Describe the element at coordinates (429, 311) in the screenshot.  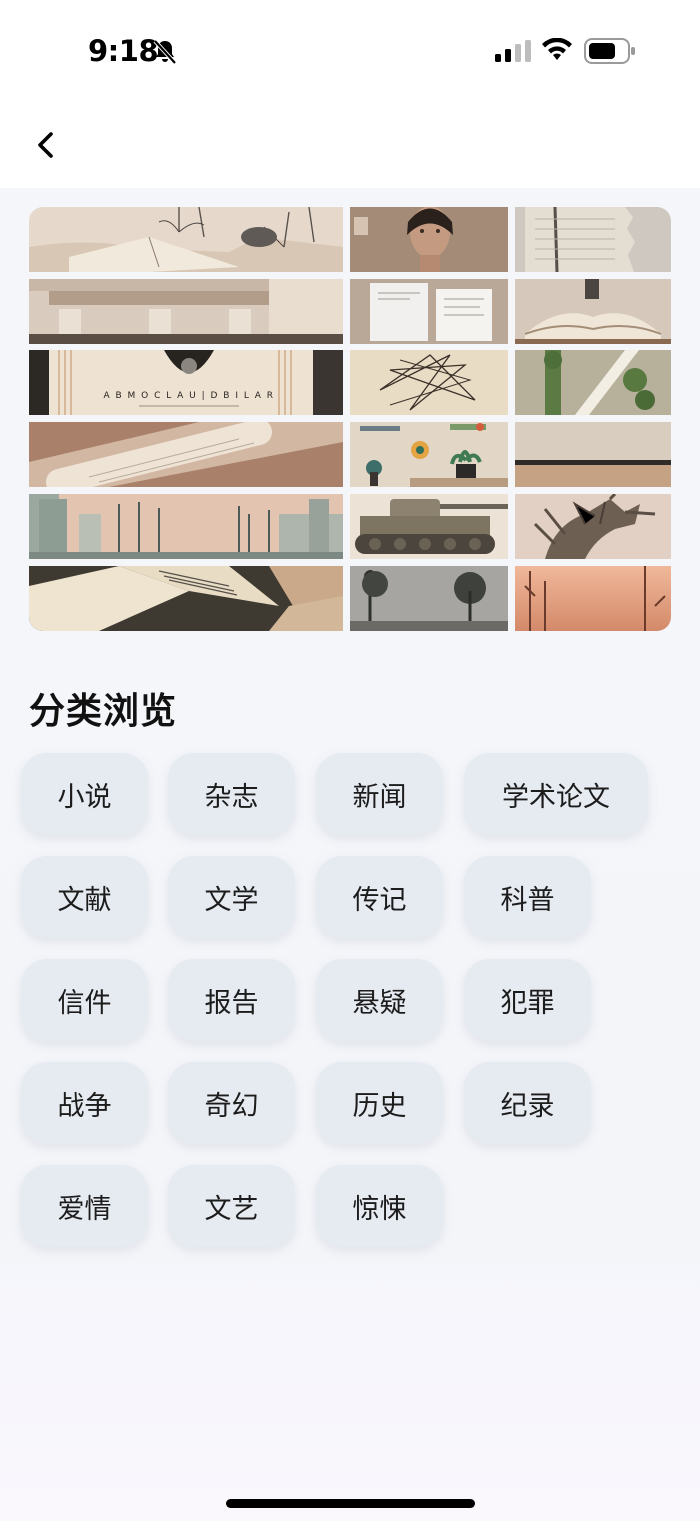
I see `documents-photo` at that location.